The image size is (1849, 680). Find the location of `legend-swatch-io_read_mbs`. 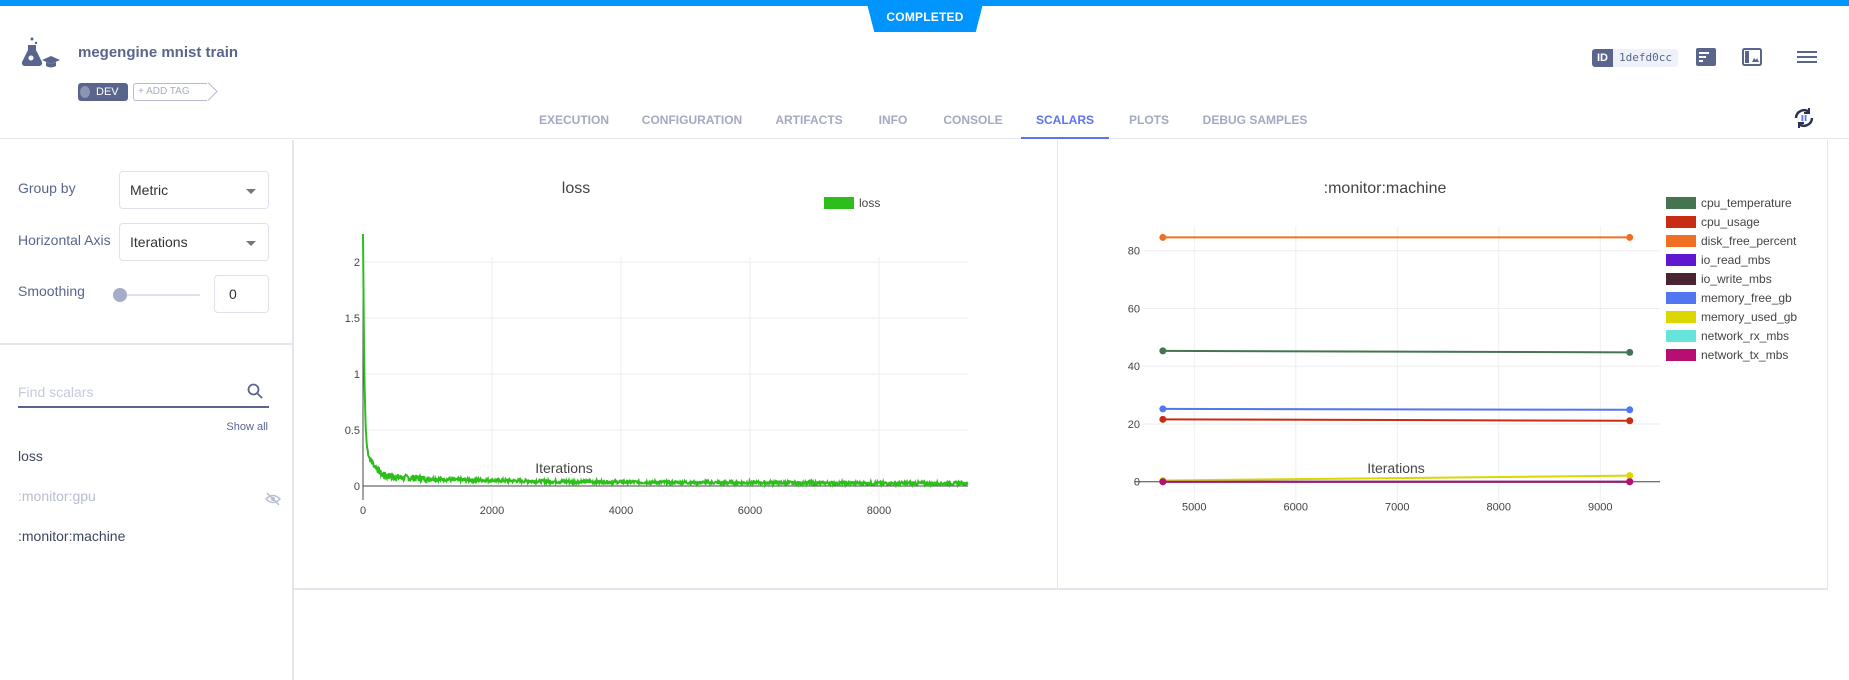

legend-swatch-io_read_mbs is located at coordinates (1681, 260).